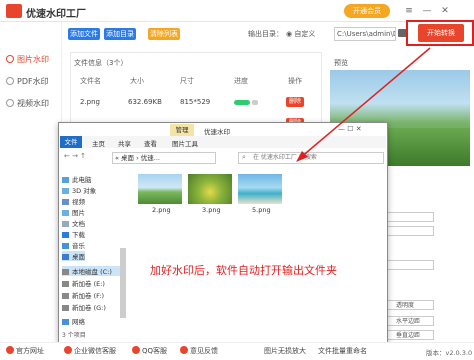  I want to click on link-label: 图片无损放大, so click(285, 351).